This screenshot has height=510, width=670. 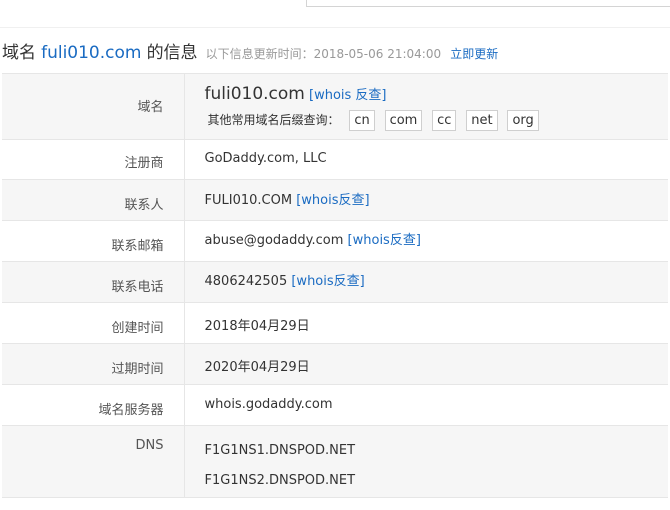 I want to click on row-label-domain: 域名, so click(x=93, y=106).